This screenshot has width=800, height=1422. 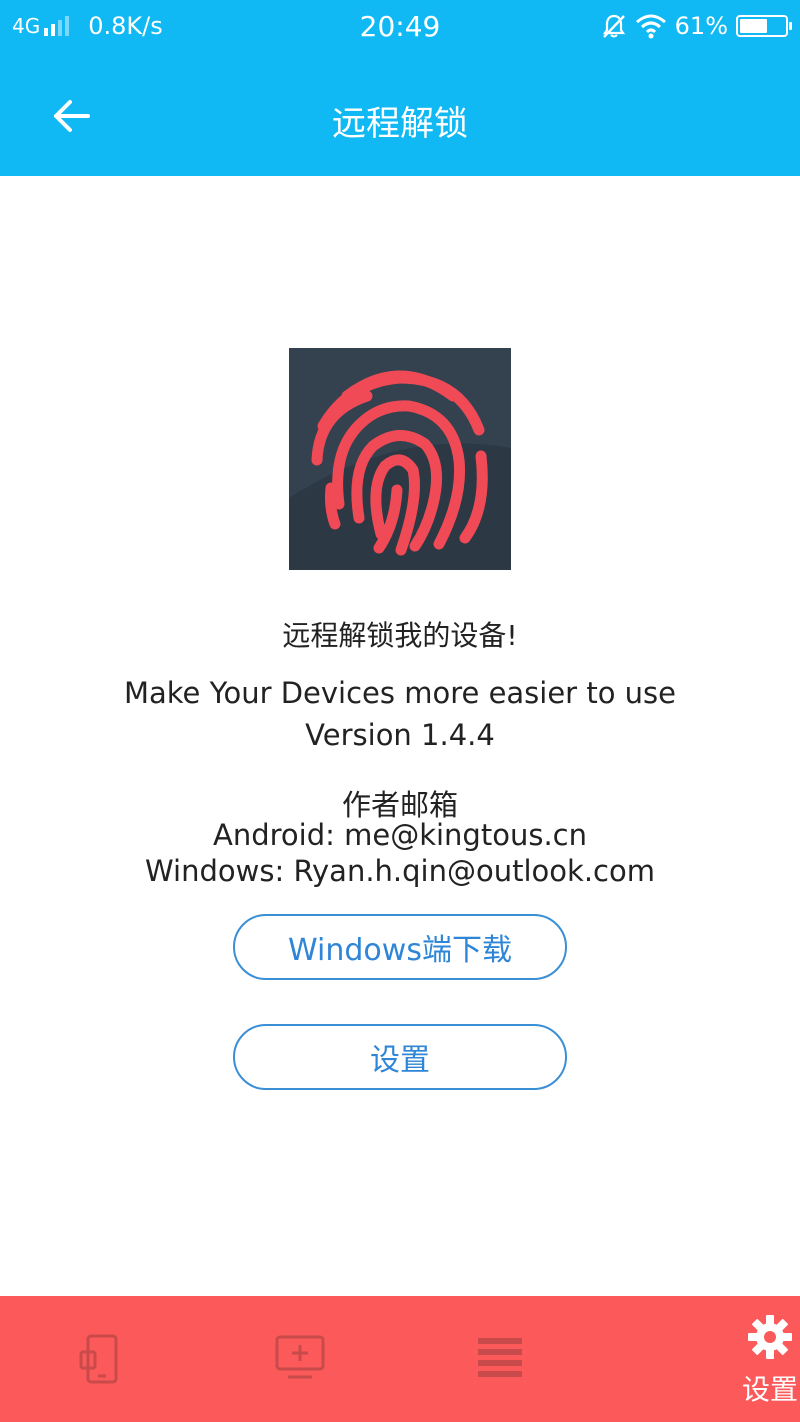 I want to click on battery-percent: 61%, so click(x=701, y=26).